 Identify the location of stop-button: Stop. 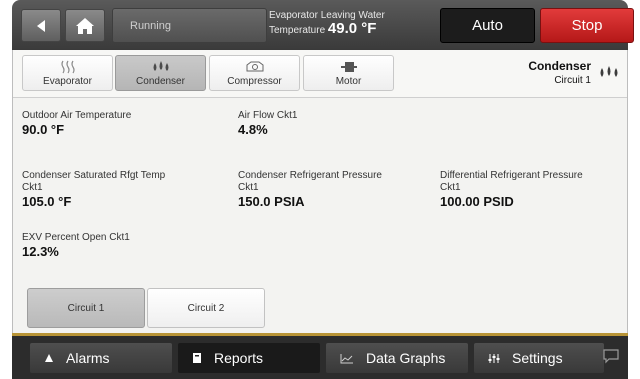
(587, 25).